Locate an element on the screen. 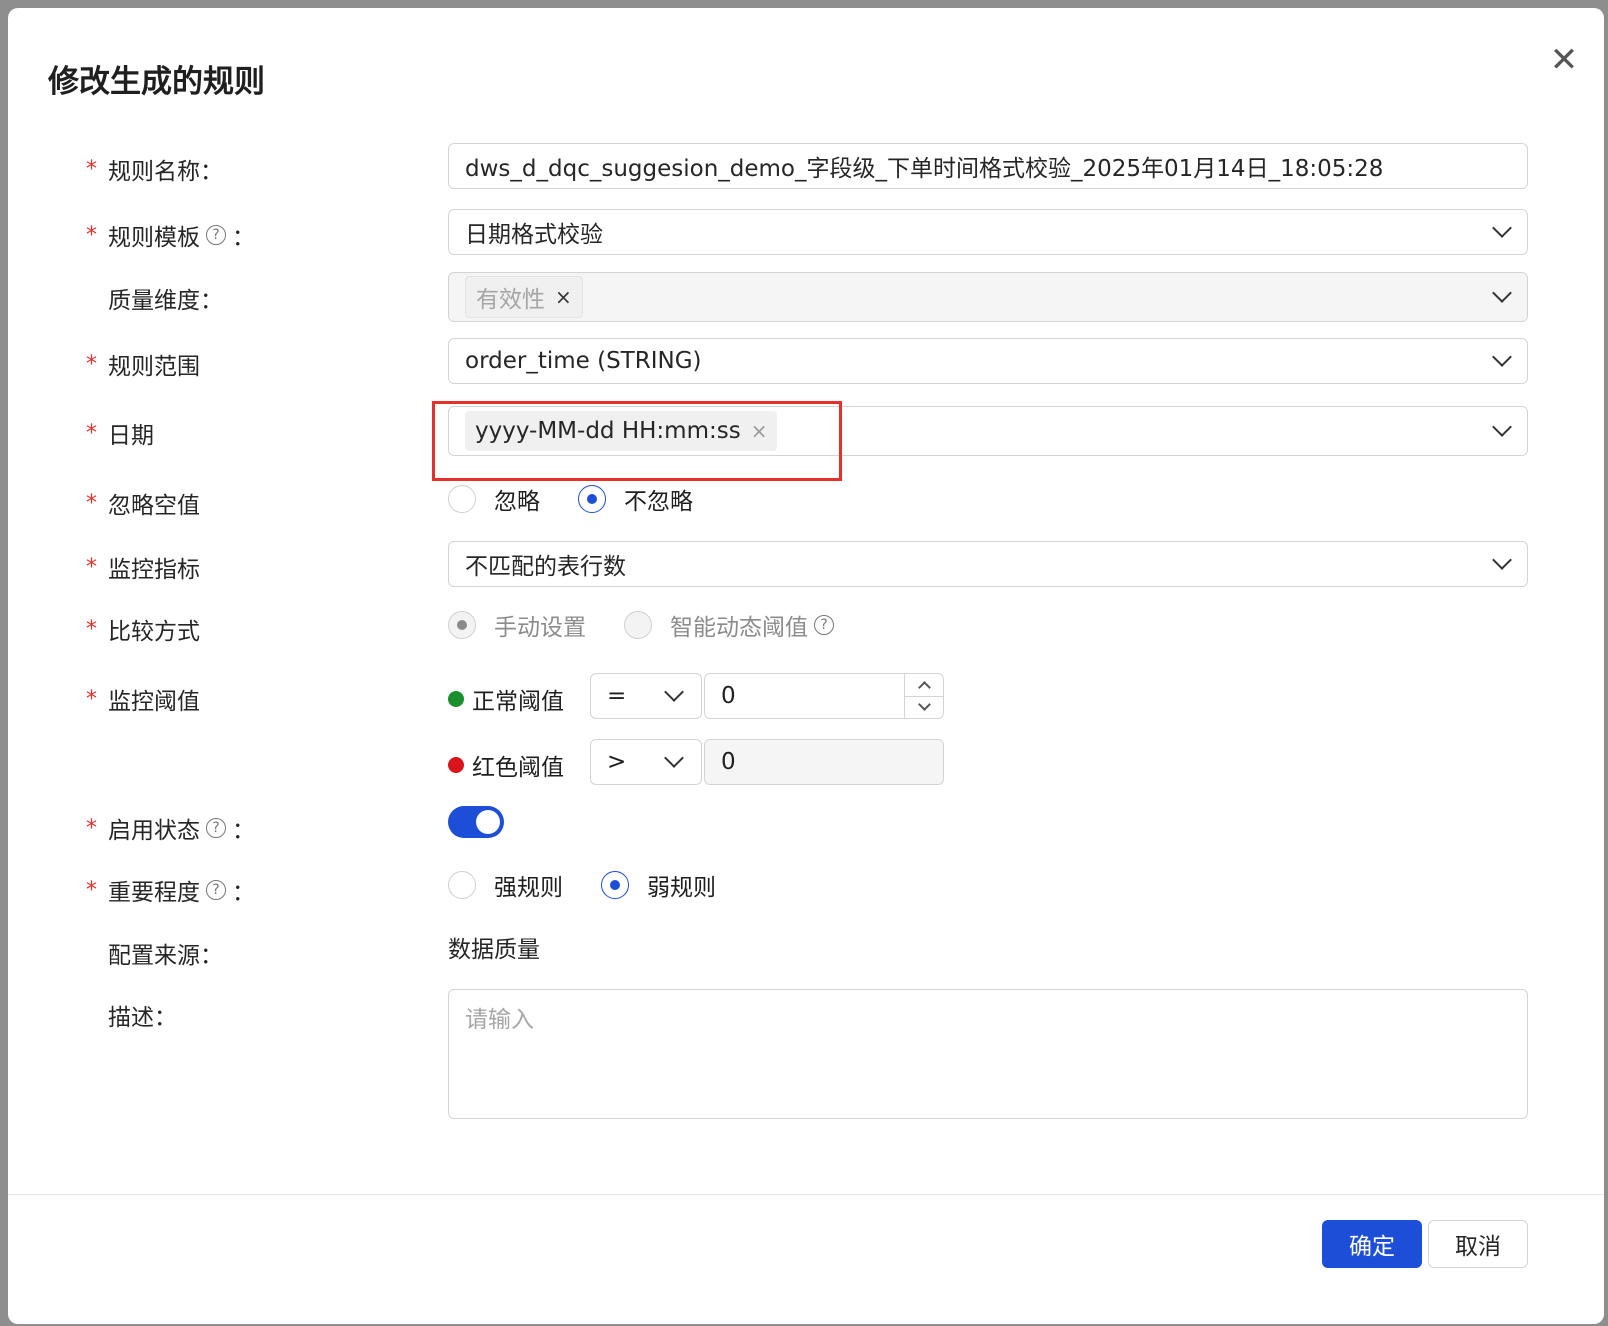 The width and height of the screenshot is (1608, 1326). rule-template-select: 日期格式校验 is located at coordinates (988, 232).